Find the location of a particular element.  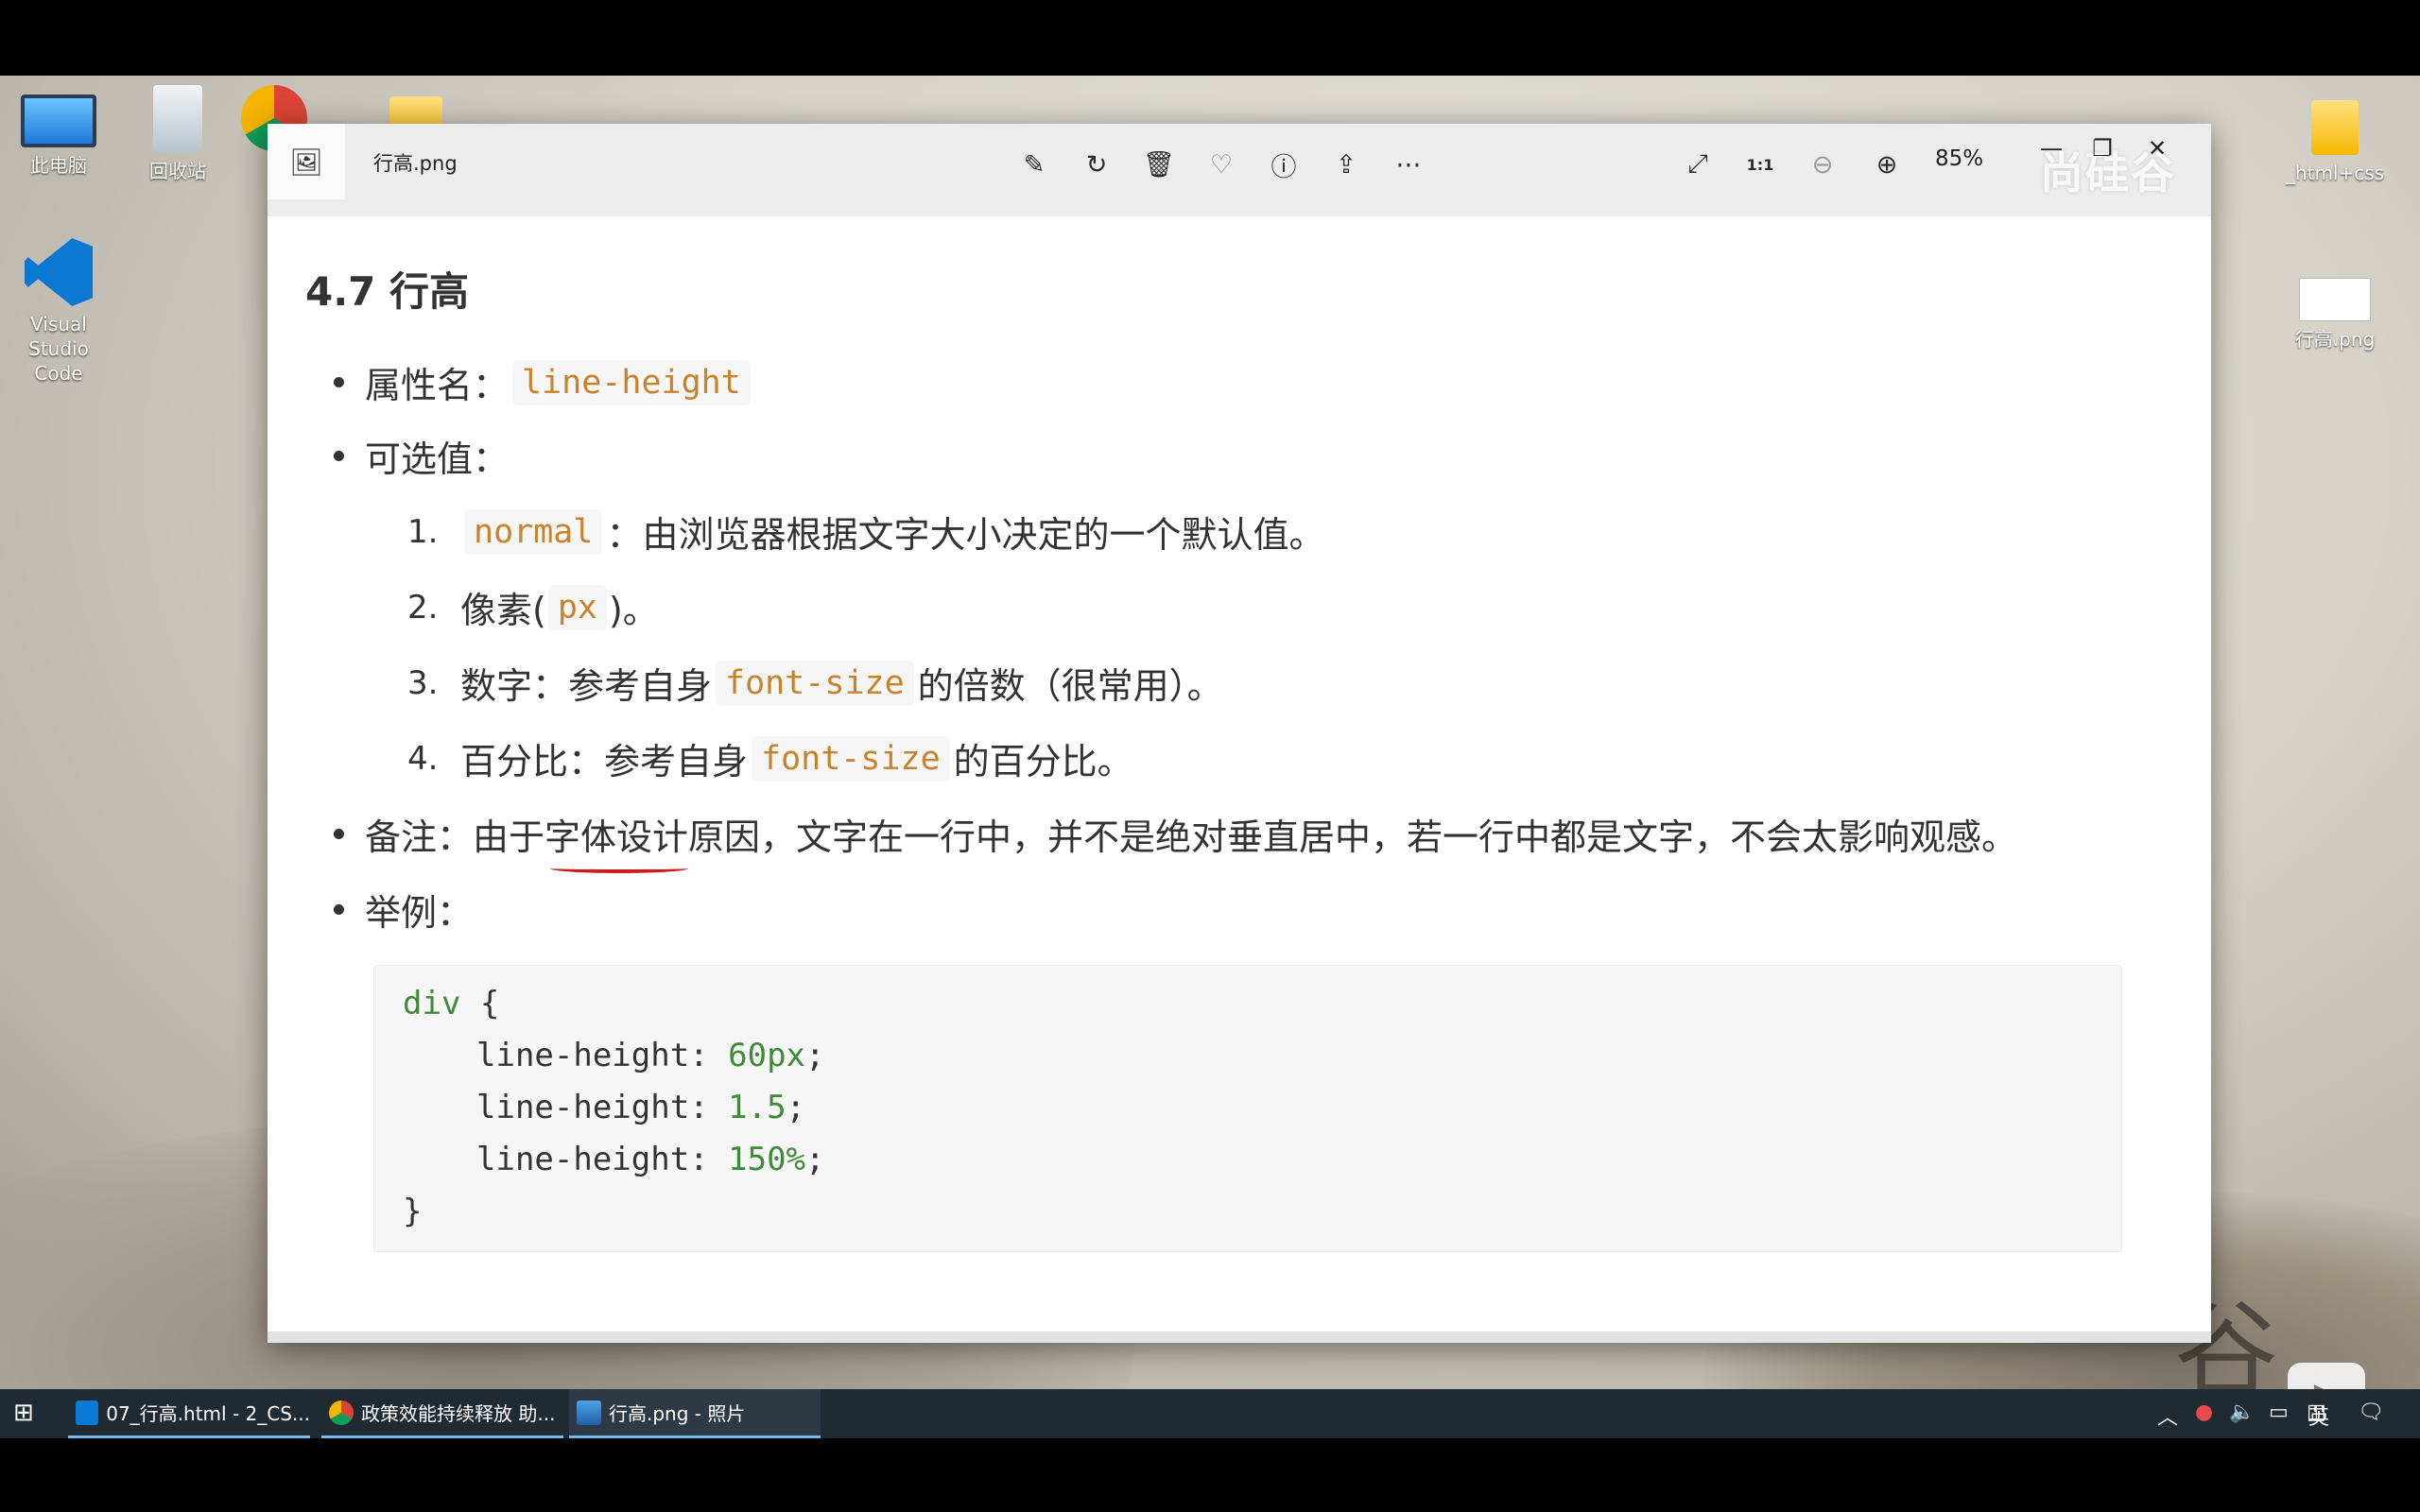

section-heading: 4.7 行高 is located at coordinates (387, 291).